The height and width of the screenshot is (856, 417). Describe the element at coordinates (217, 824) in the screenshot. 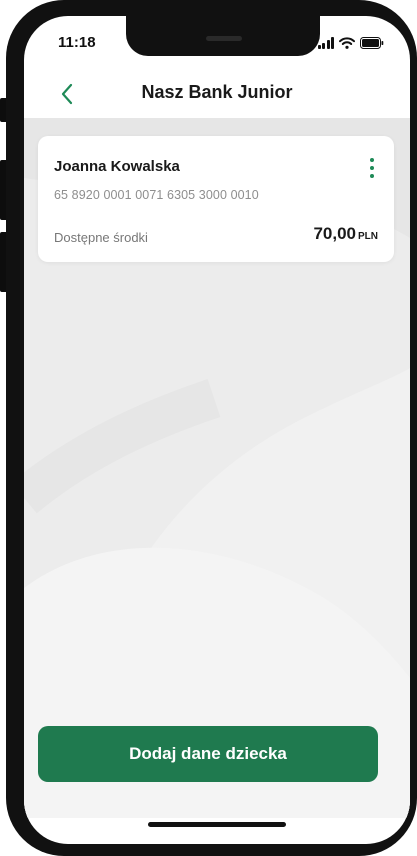

I see `home-indicator` at that location.